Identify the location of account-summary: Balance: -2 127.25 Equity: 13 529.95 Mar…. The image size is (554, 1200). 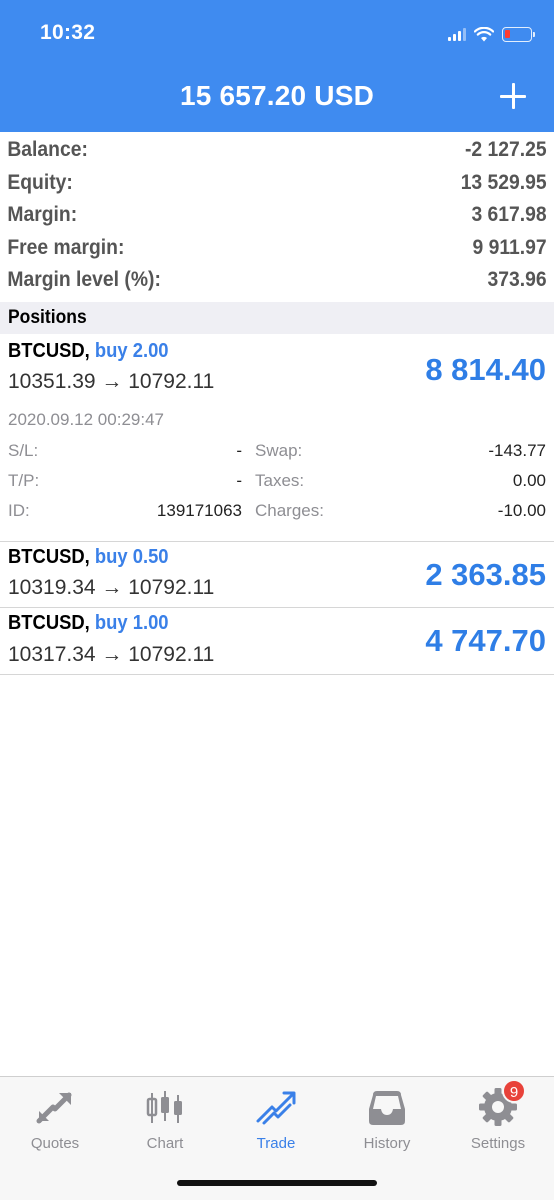
(277, 215).